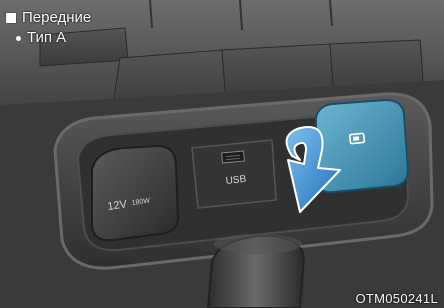 Image resolution: width=444 pixels, height=308 pixels. Describe the element at coordinates (57, 17) in the screenshot. I see `section-label: Передние` at that location.